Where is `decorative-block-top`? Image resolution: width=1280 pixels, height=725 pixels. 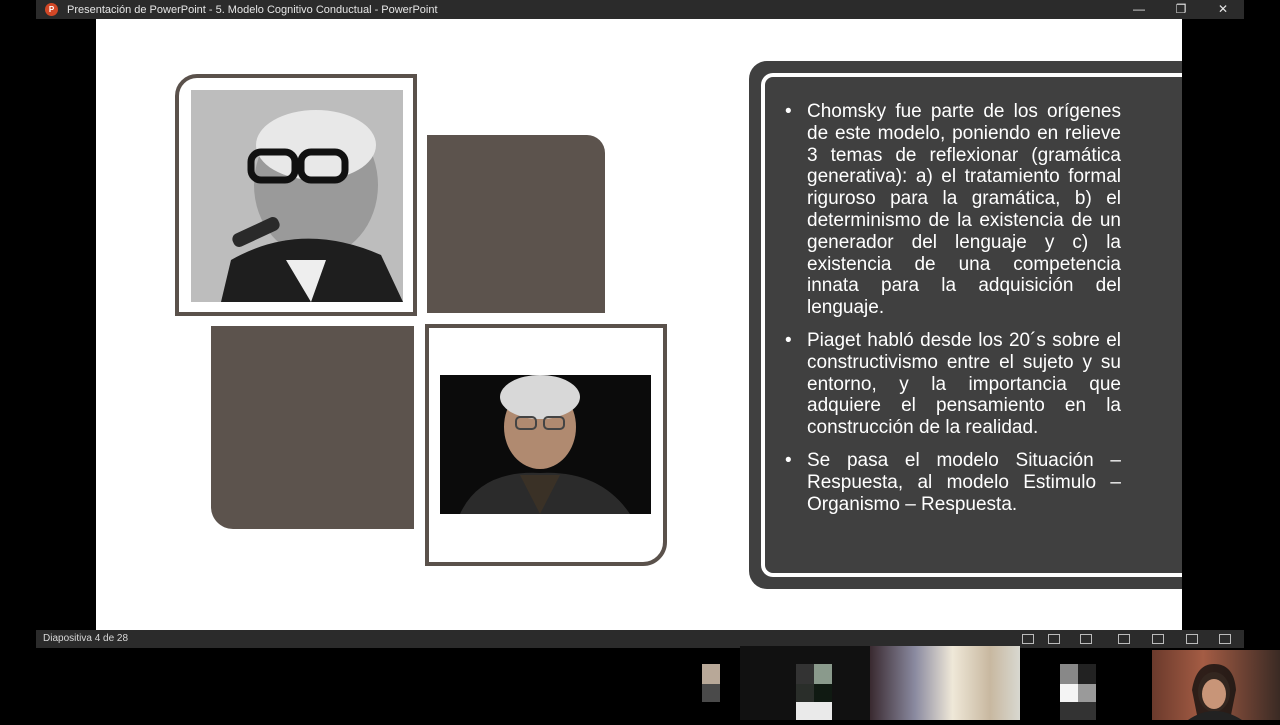
decorative-block-top is located at coordinates (516, 224).